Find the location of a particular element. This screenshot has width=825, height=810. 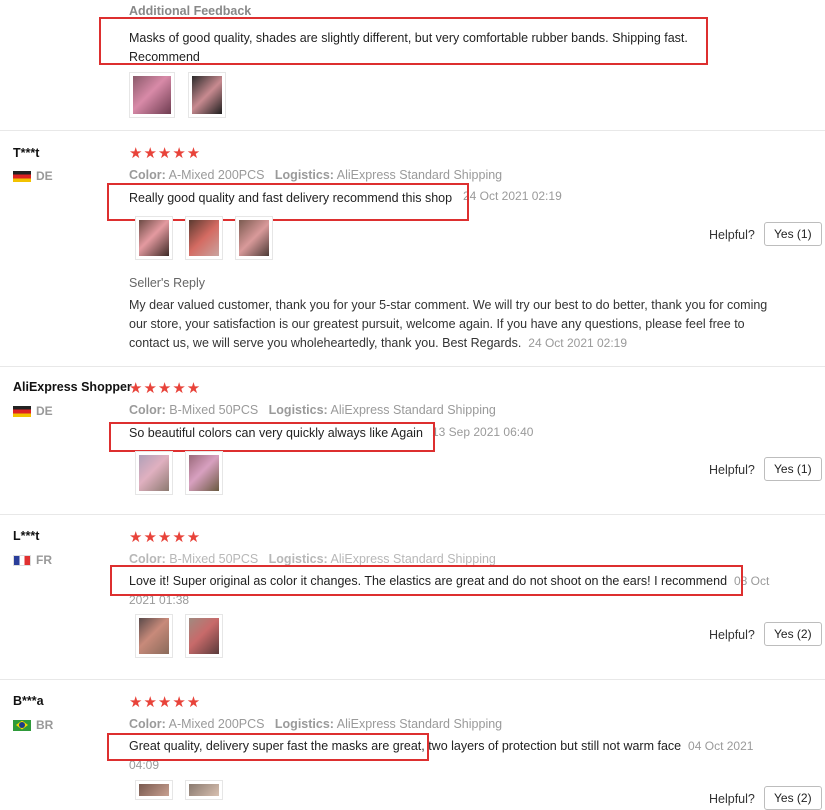

brazil-flag-icon is located at coordinates (22, 725).